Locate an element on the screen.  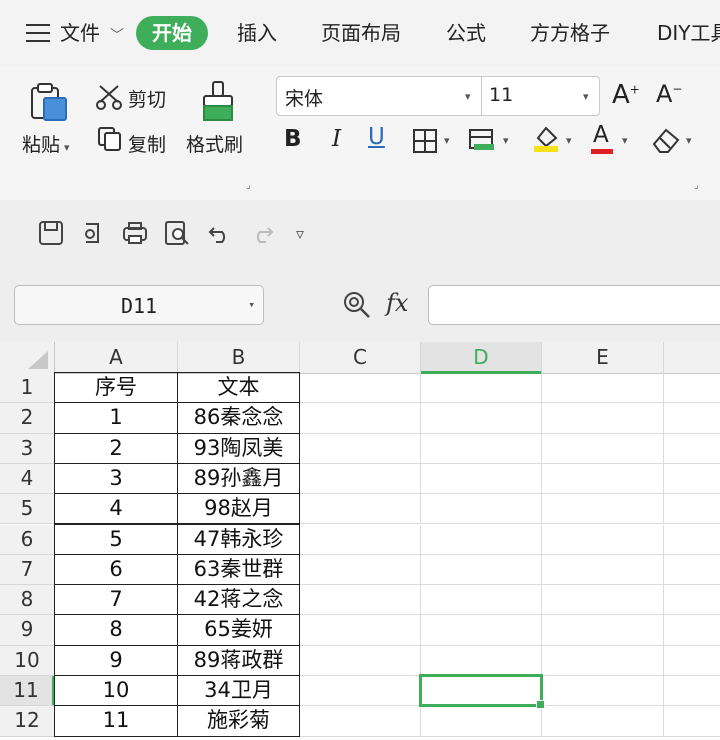
name-box: D11 ▾ is located at coordinates (139, 305).